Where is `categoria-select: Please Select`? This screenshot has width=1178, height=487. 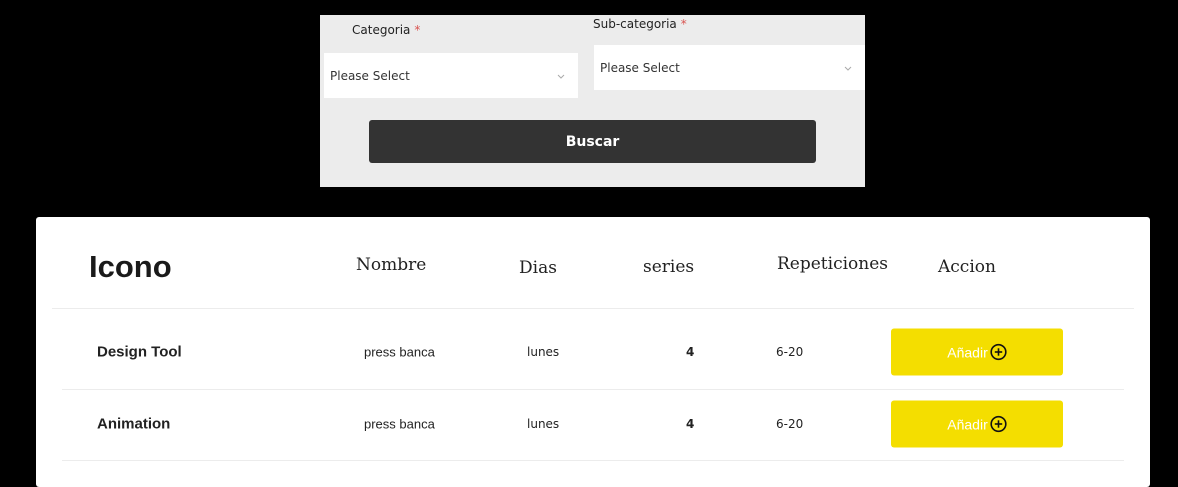
categoria-select: Please Select is located at coordinates (451, 75).